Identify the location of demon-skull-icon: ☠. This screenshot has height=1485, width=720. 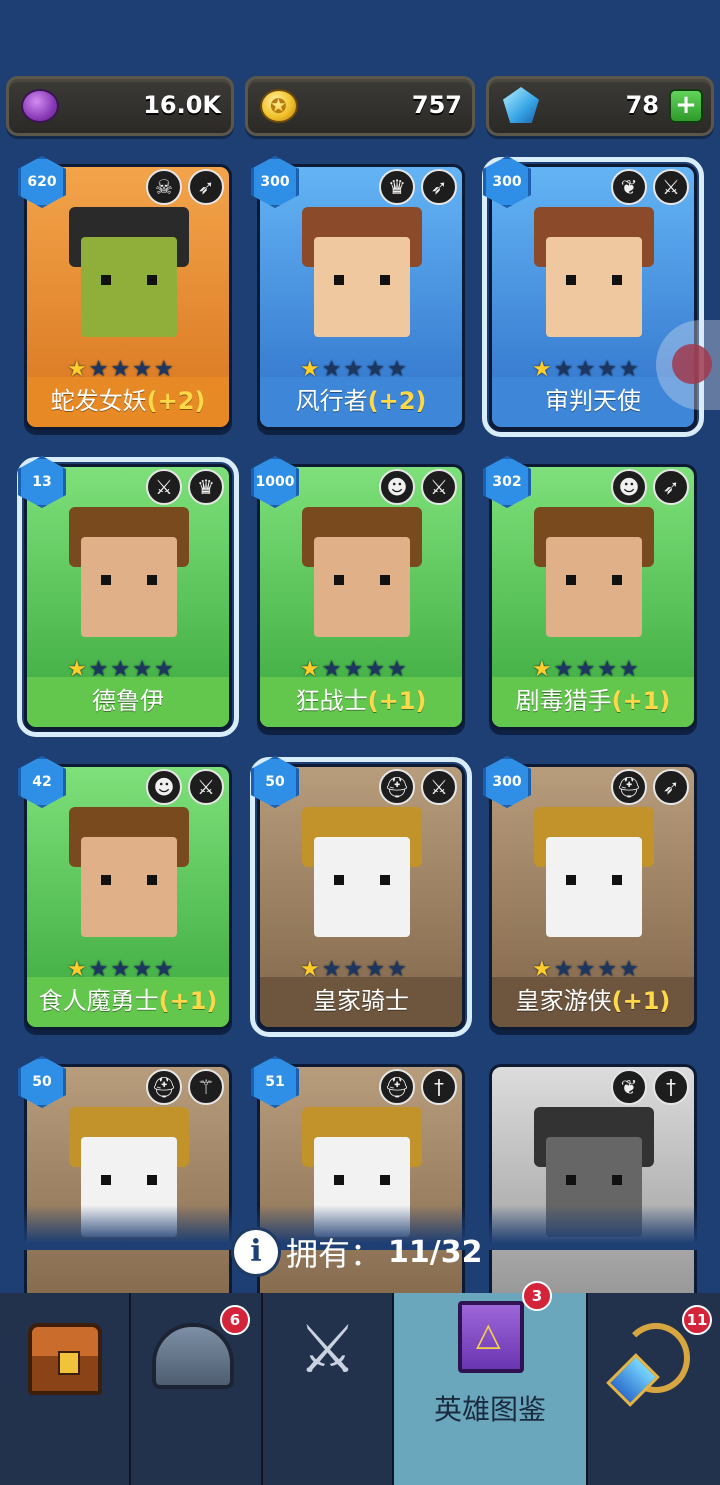
(164, 187).